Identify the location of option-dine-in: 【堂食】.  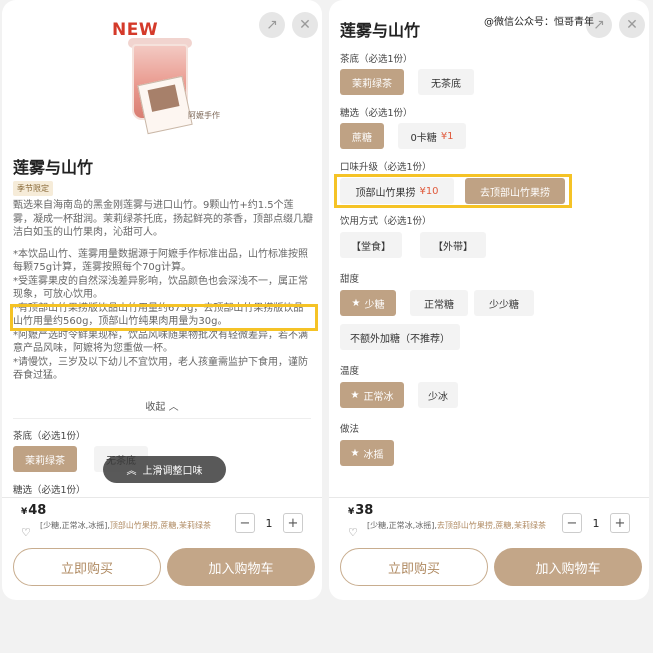
(371, 245).